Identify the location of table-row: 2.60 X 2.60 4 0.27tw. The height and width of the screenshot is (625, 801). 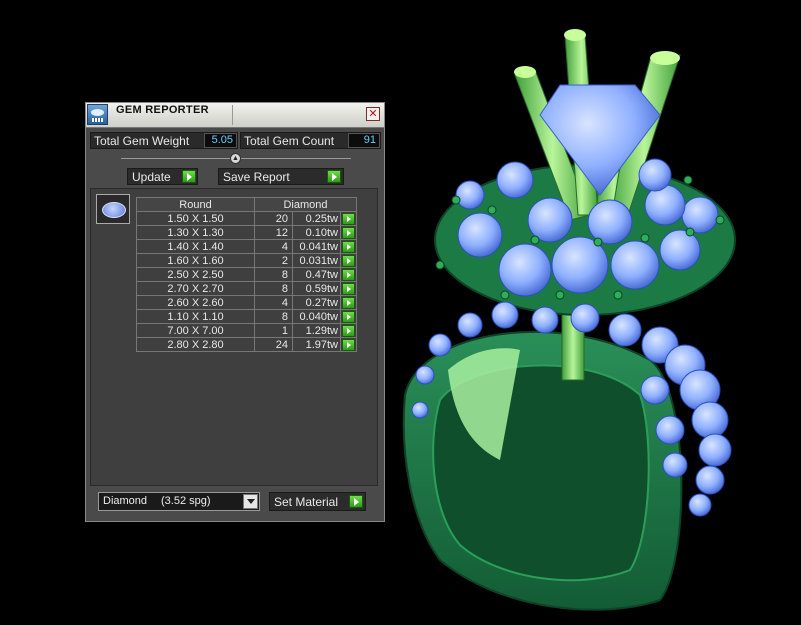
(246, 302).